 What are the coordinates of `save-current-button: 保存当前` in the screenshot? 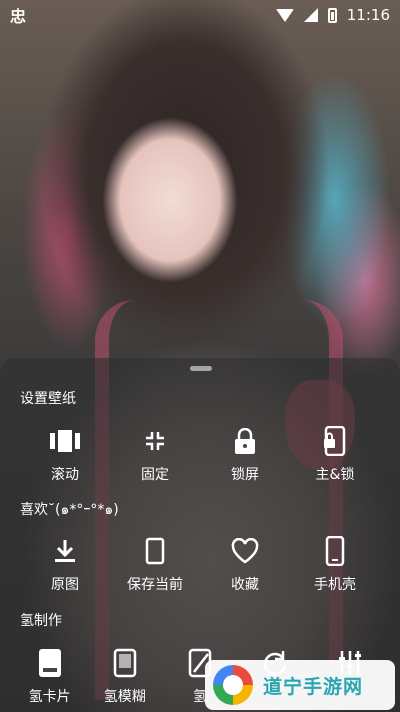 It's located at (155, 565).